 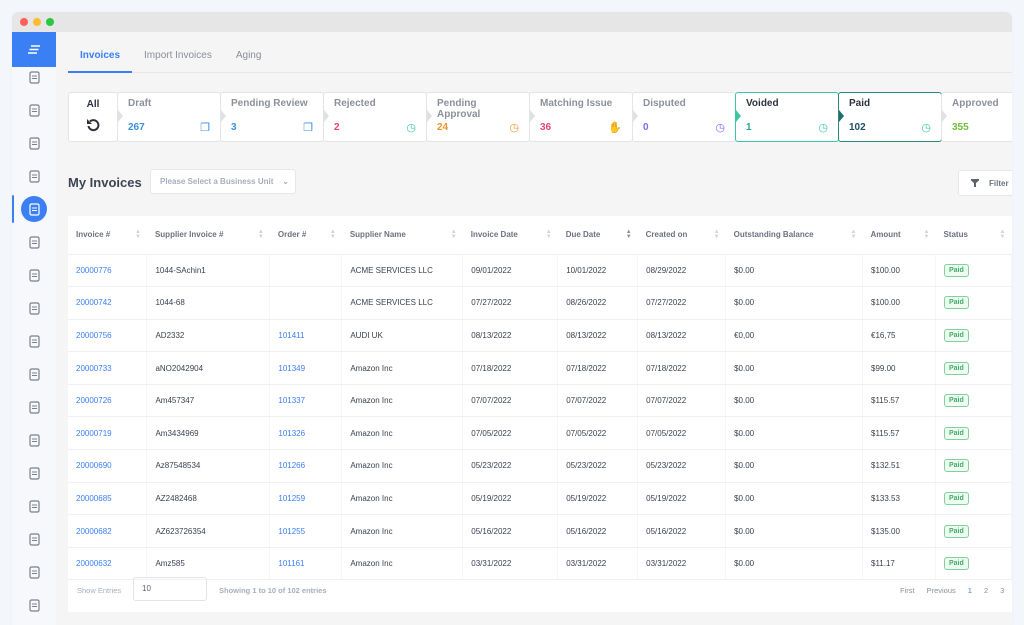 I want to click on pager-page-2: 2, so click(x=986, y=590).